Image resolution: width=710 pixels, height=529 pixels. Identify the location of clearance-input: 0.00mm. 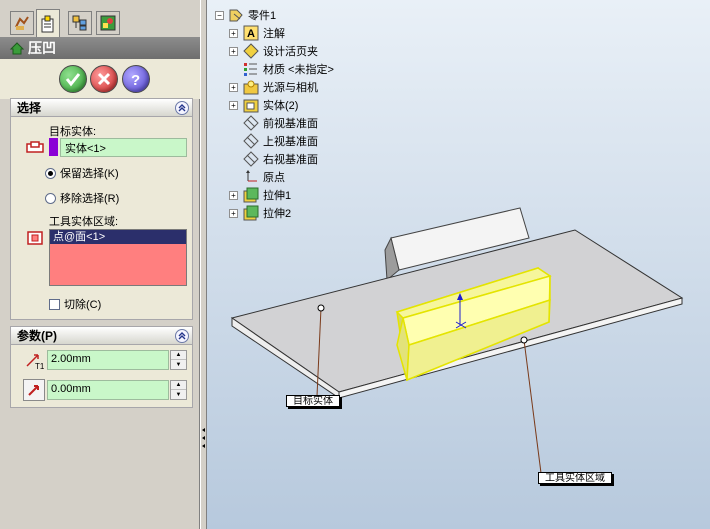
(108, 390).